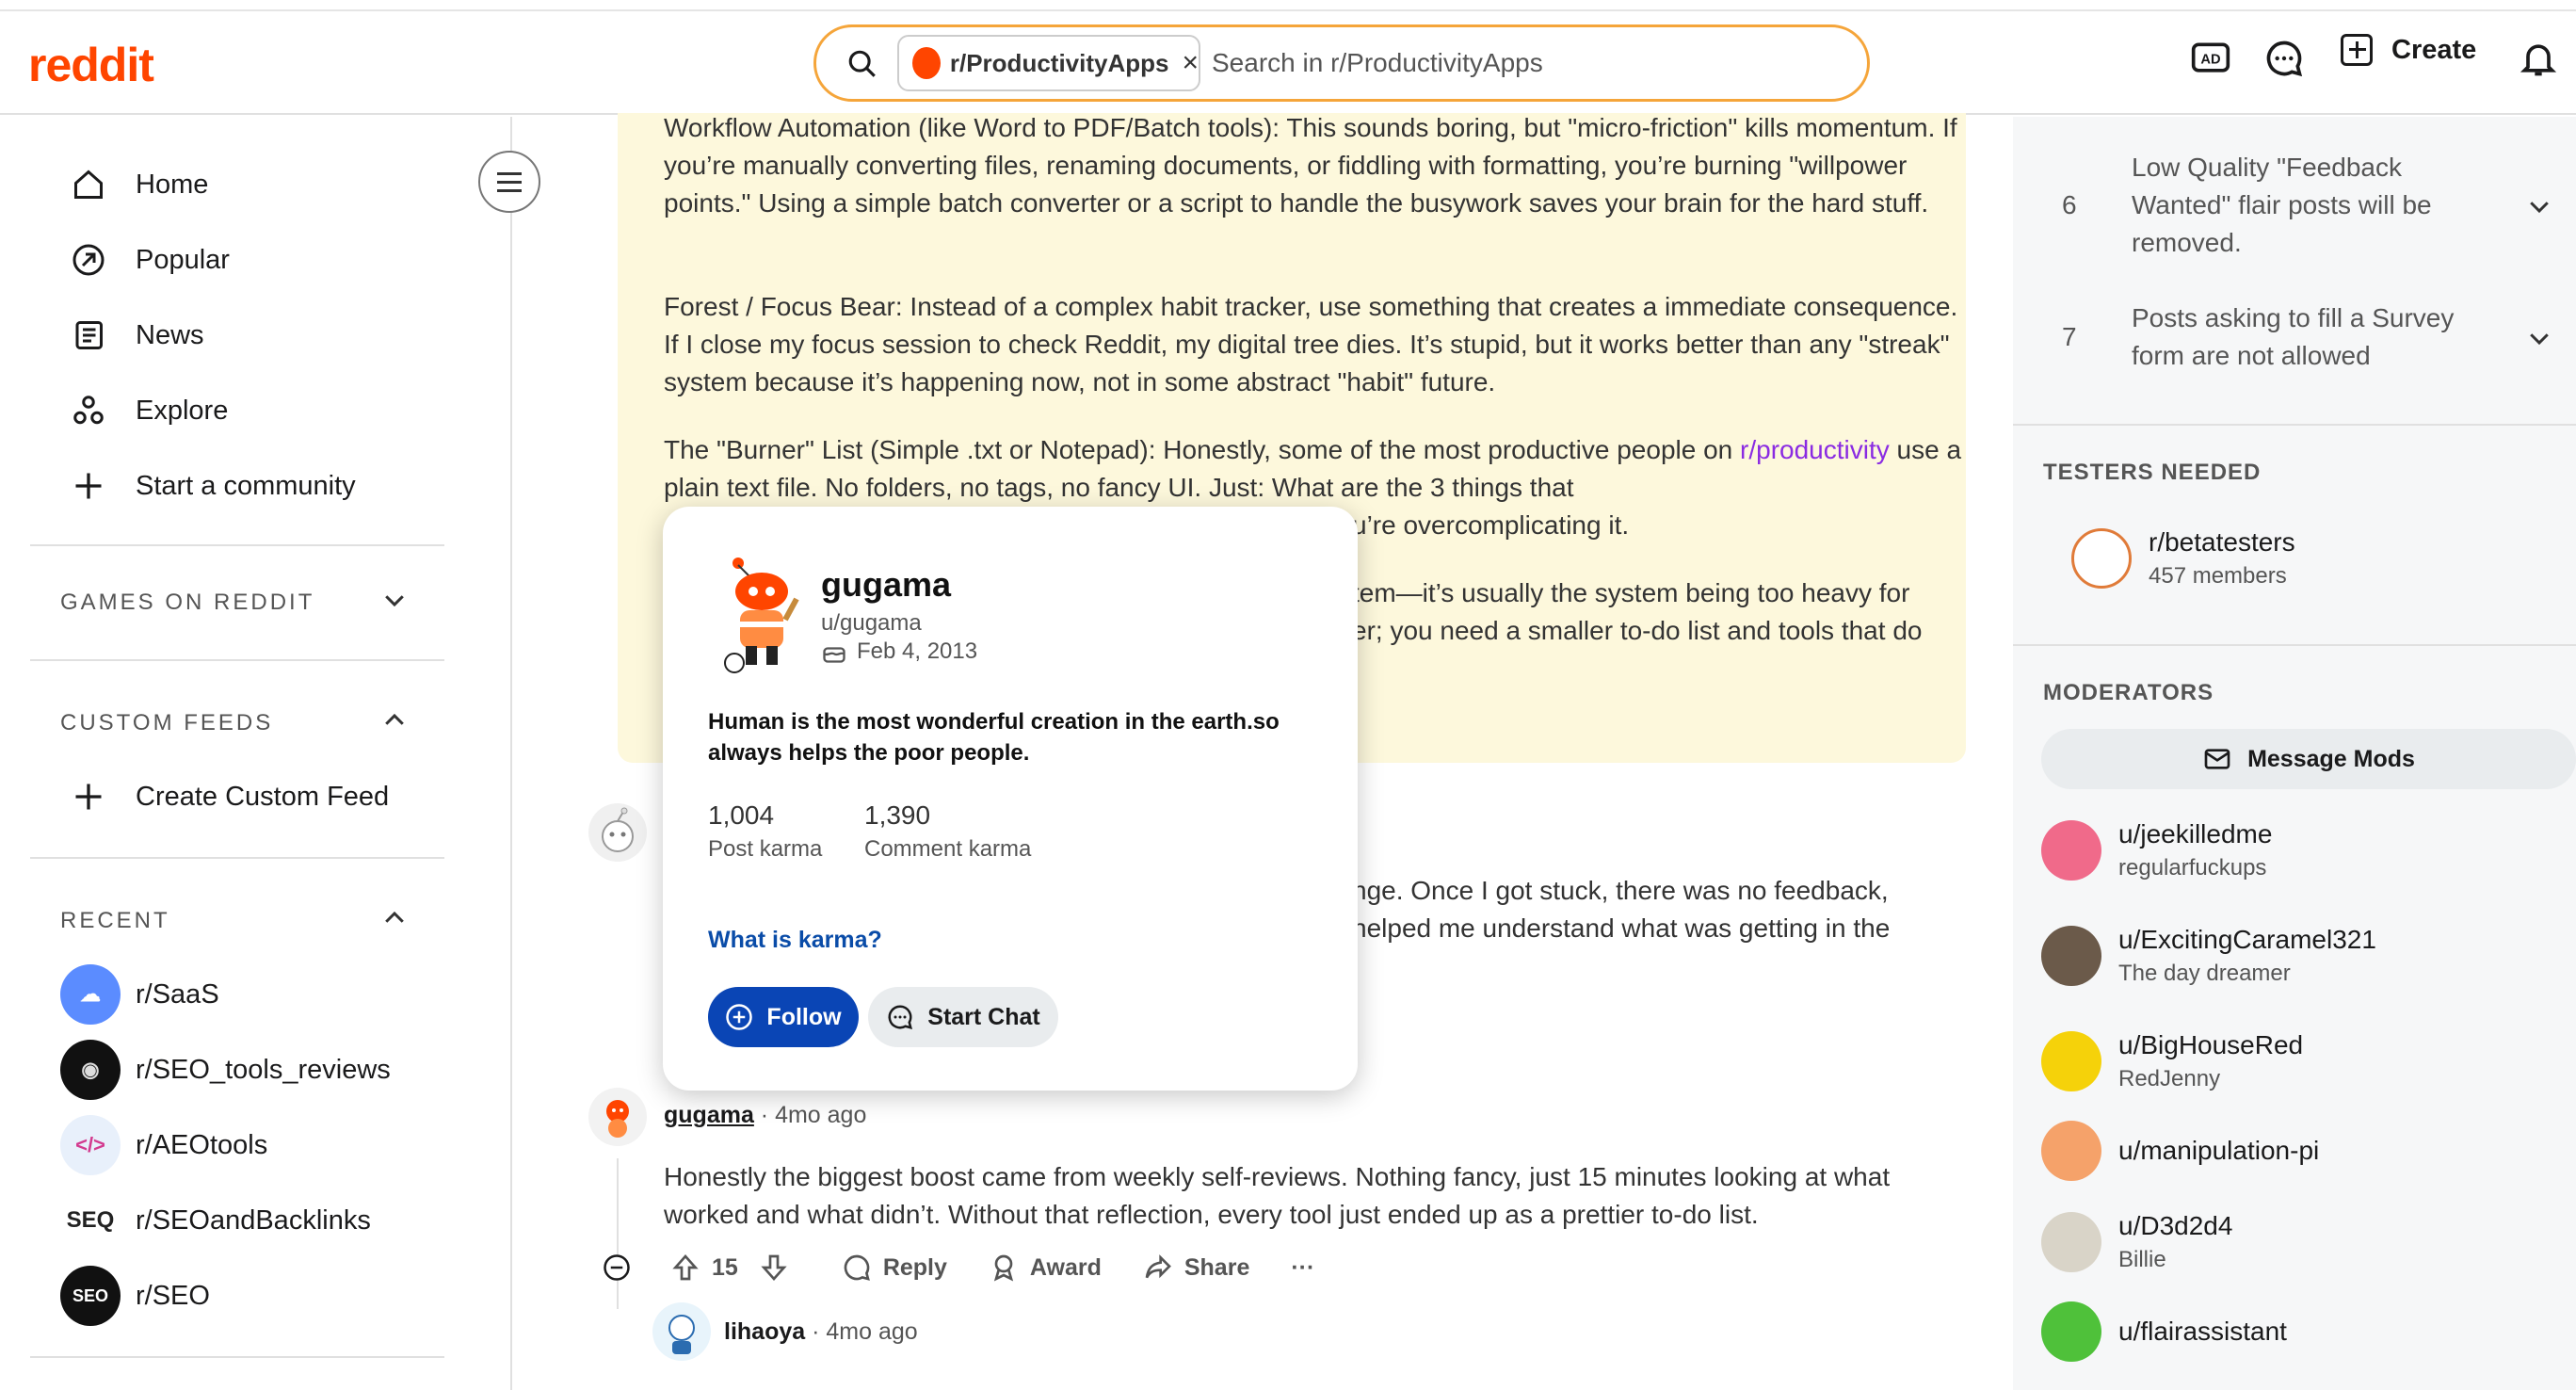 This screenshot has height=1390, width=2576. I want to click on moderator-item: u/flairassistant, so click(2164, 1331).